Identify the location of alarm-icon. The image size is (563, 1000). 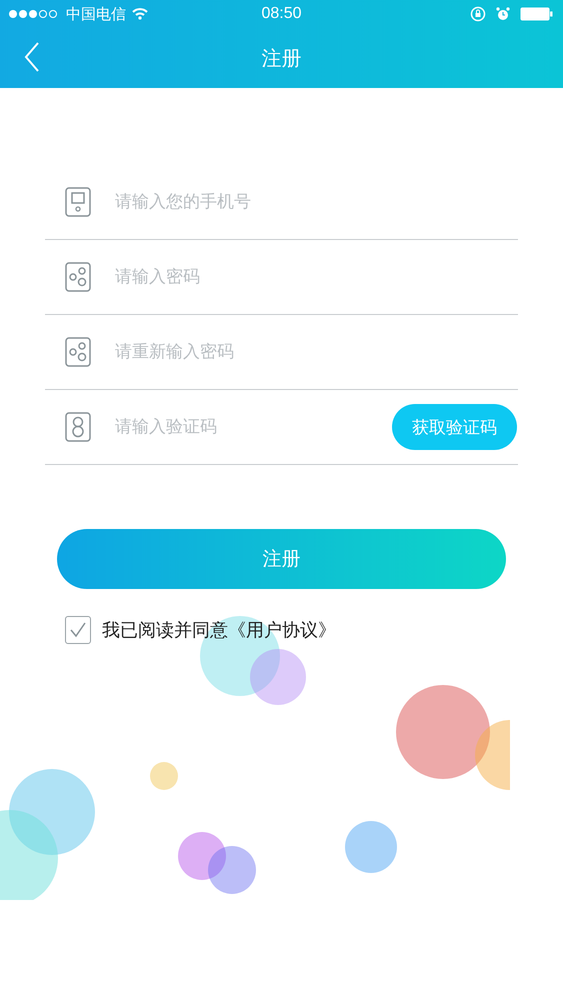
(503, 14).